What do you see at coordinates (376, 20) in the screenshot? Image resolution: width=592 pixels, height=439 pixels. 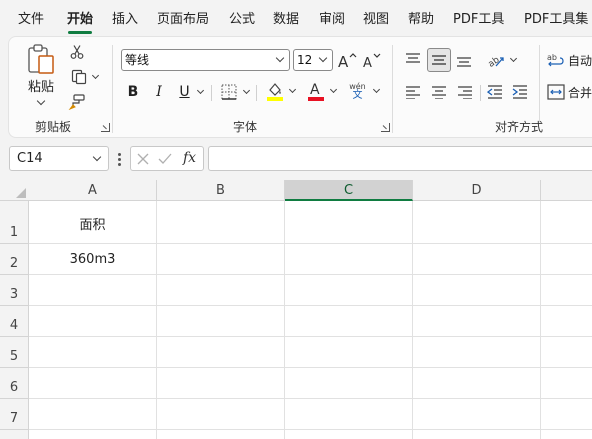 I see `tab-view: 视图` at bounding box center [376, 20].